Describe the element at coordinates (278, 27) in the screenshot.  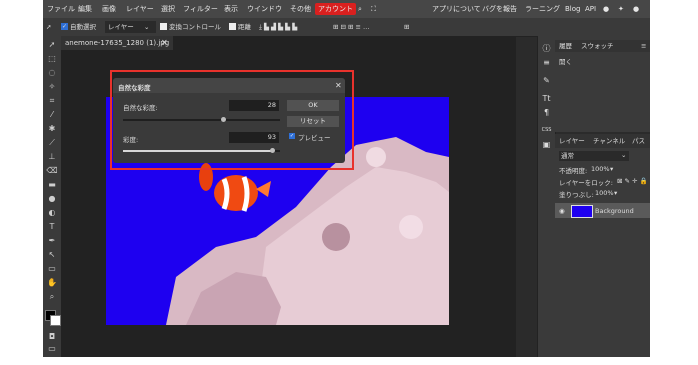
I see `align-icons: ⤓ ▙ ▟ ▙ ▙ ▙` at that location.